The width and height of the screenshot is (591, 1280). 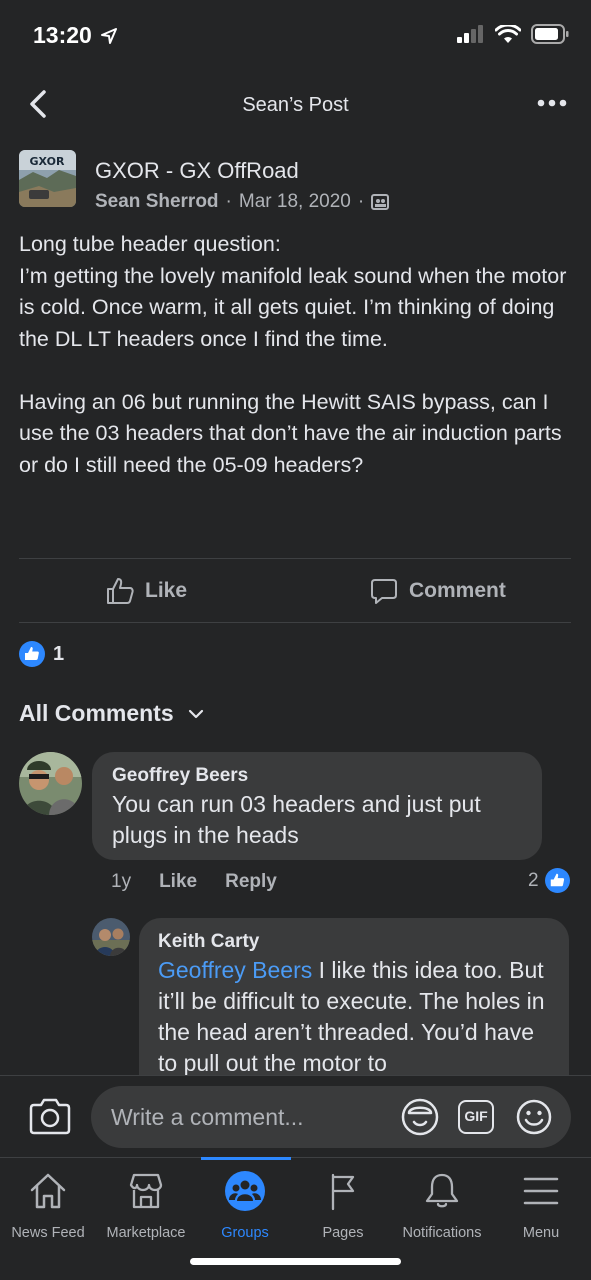 I want to click on tab-groups: Groups, so click(x=245, y=1205).